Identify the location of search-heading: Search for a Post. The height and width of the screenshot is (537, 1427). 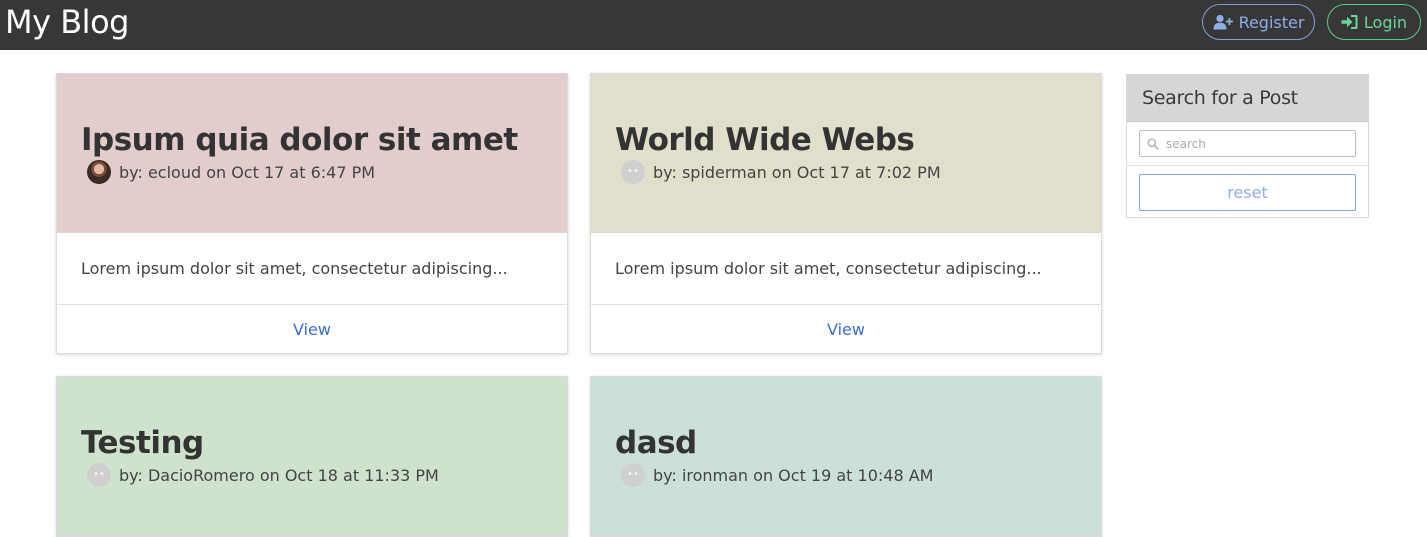
(1247, 98).